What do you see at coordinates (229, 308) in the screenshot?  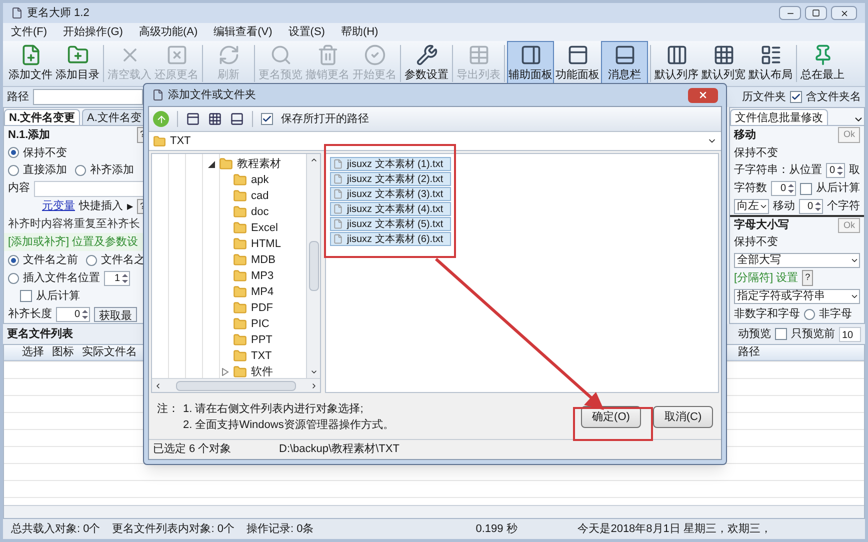 I see `tree-item: PDF` at bounding box center [229, 308].